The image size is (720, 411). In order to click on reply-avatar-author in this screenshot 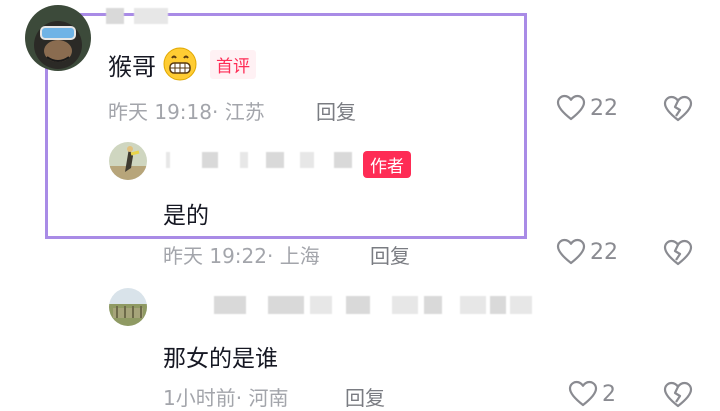, I will do `click(128, 161)`.